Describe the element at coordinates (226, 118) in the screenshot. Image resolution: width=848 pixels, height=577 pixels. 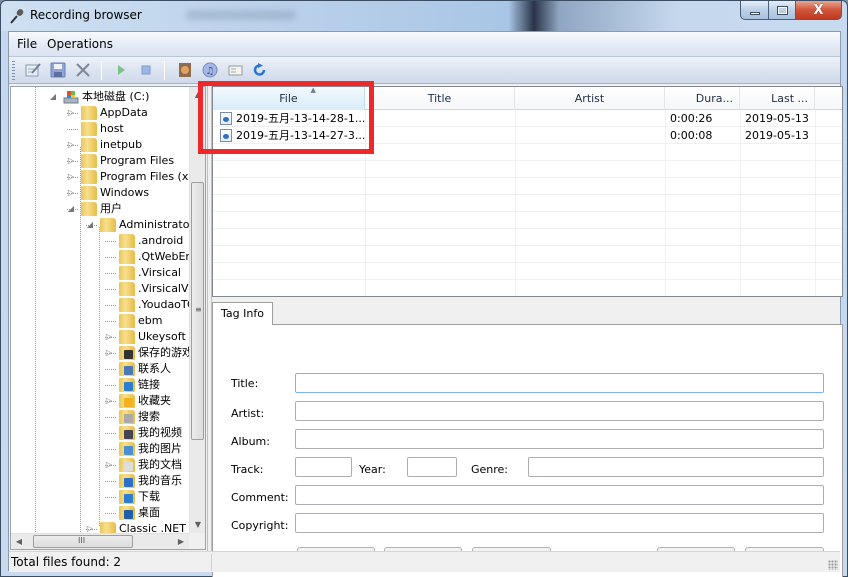
I see `audio-file-icon` at that location.